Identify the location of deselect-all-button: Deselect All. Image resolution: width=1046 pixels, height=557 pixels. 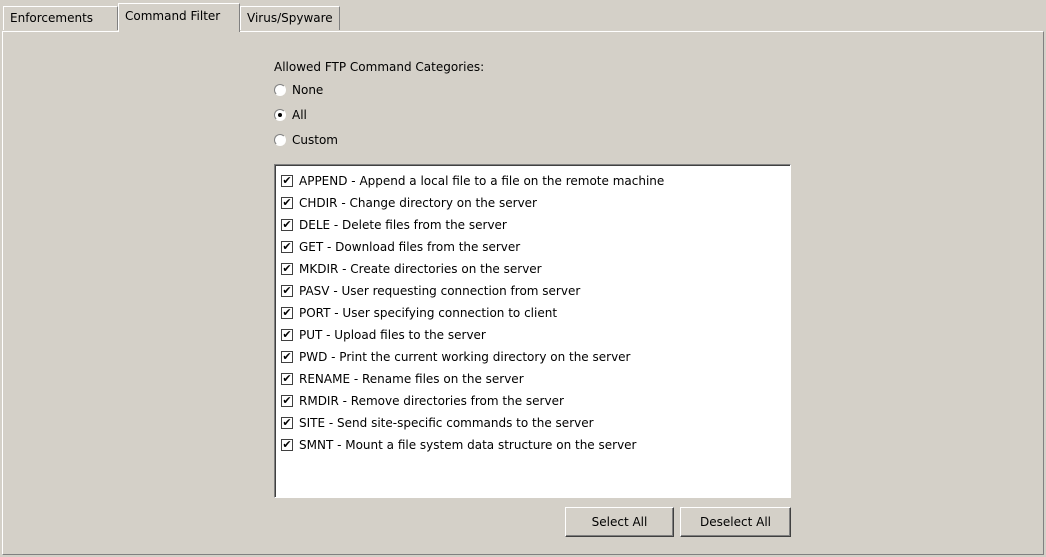
(735, 522).